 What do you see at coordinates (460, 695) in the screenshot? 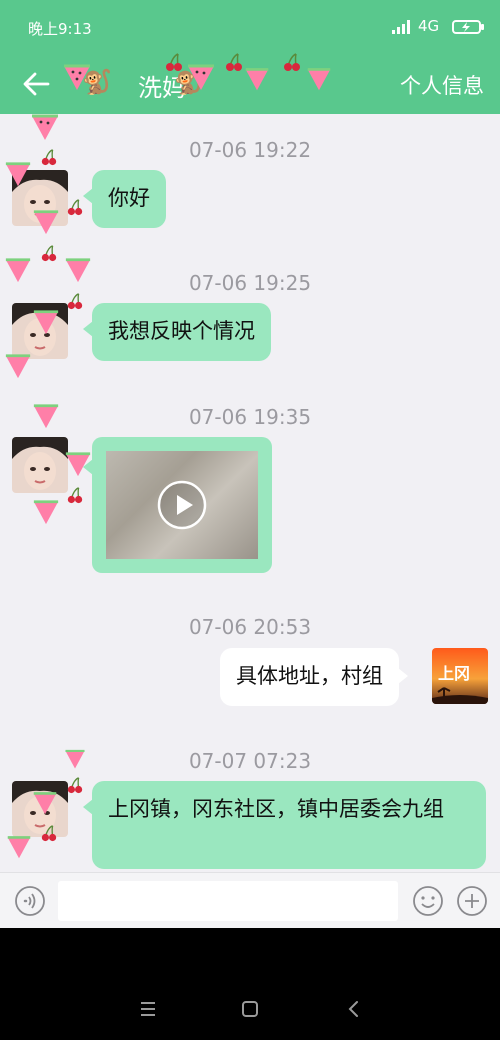
I see `palm-tree-icon` at bounding box center [460, 695].